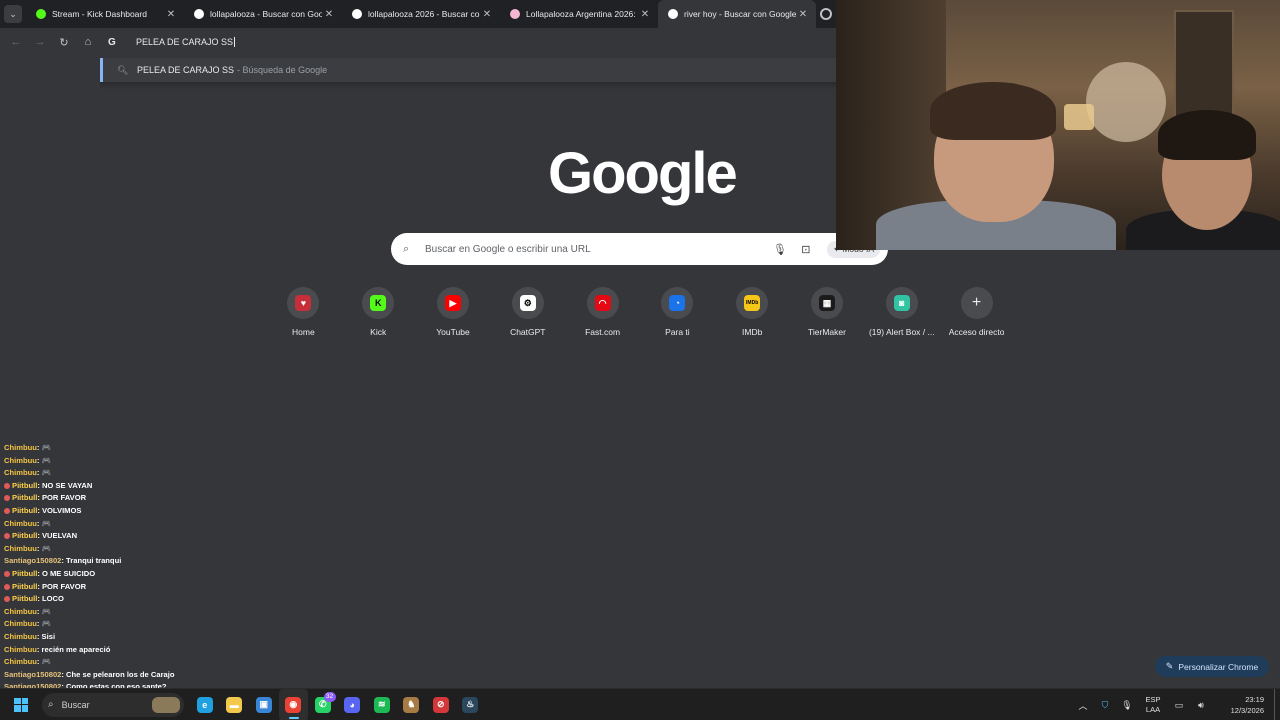 This screenshot has width=1280, height=720. Describe the element at coordinates (166, 704) in the screenshot. I see `search-highlight-image` at that location.